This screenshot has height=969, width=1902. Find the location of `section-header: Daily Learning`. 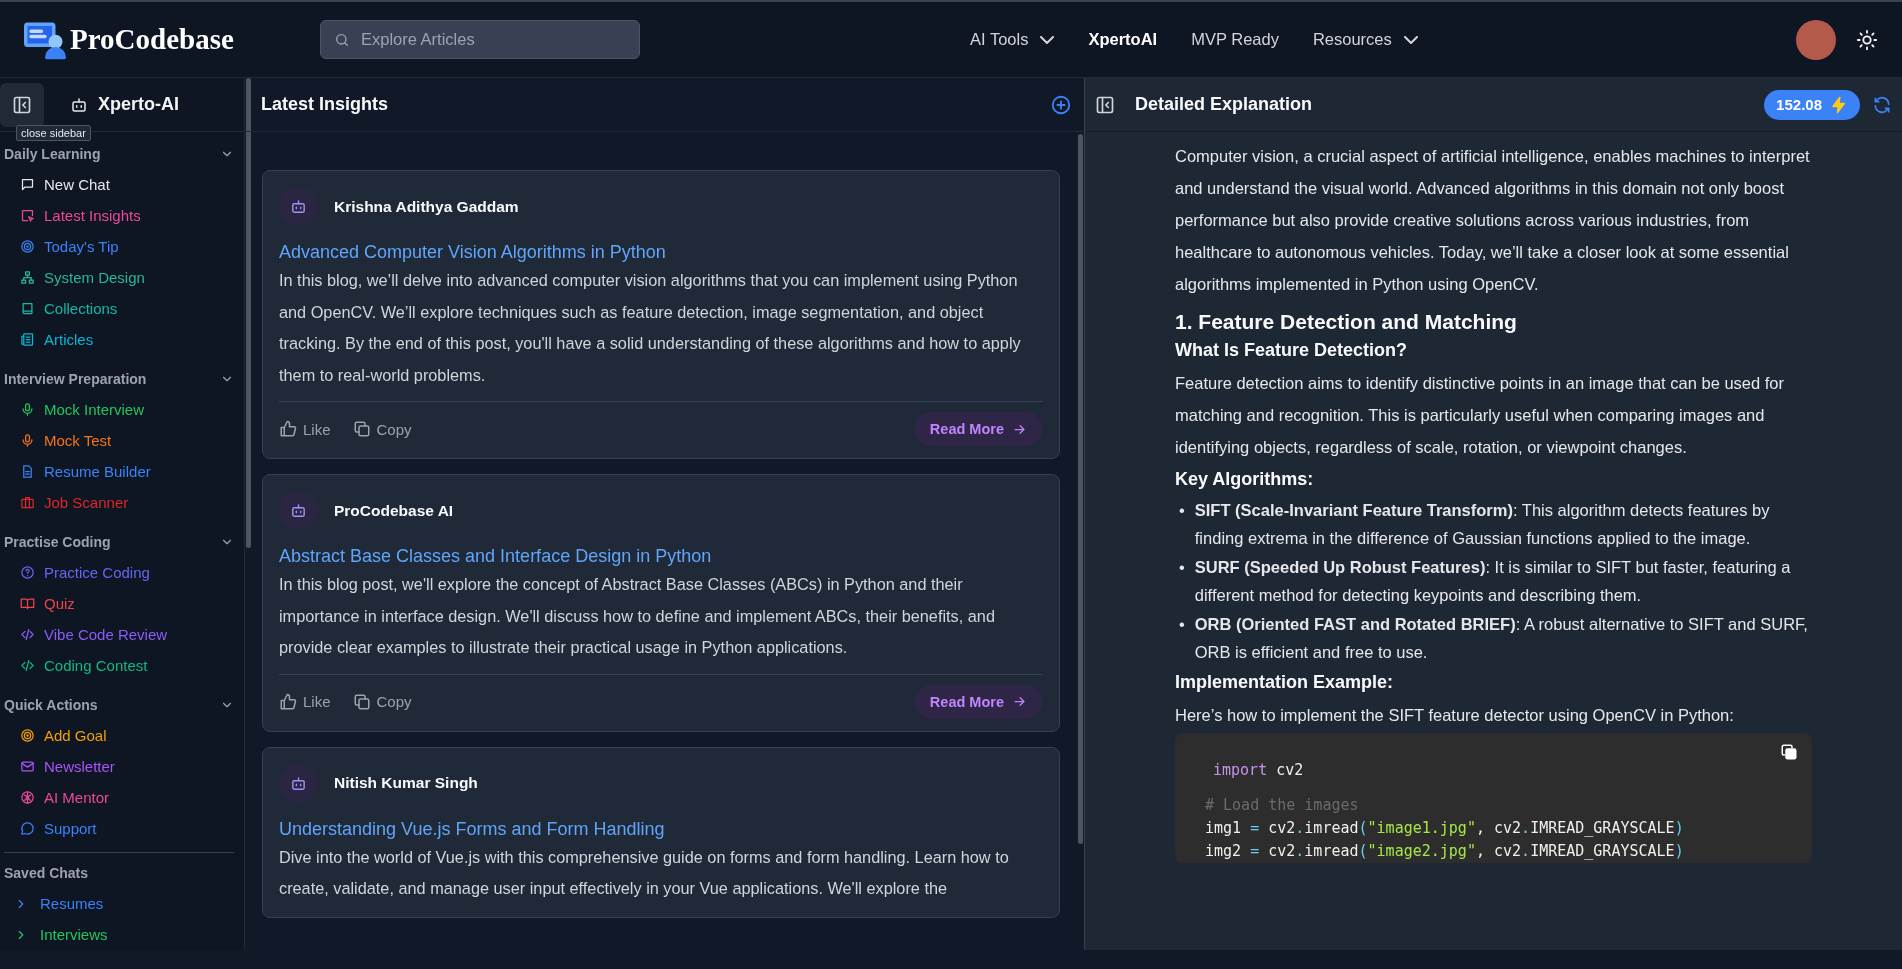

section-header: Daily Learning is located at coordinates (119, 153).